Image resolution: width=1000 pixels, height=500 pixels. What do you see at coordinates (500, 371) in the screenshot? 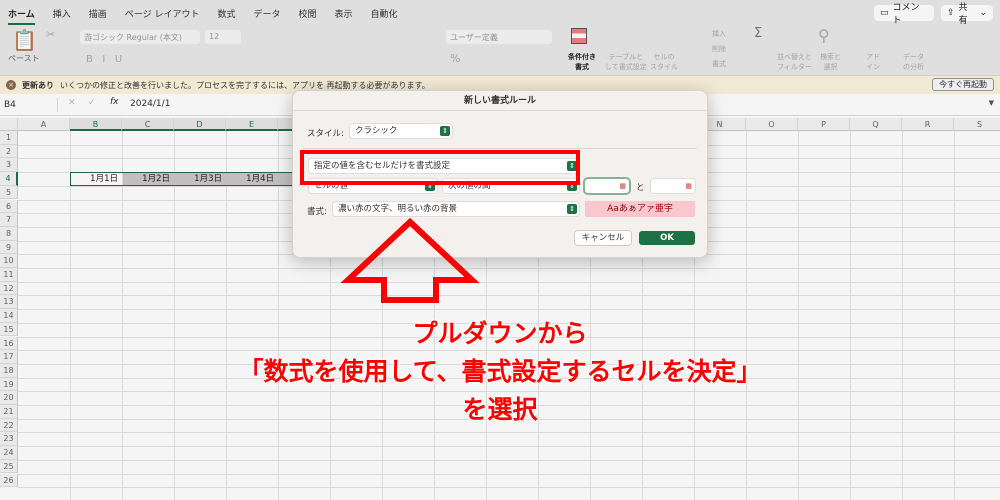
I see `annotation-line2: 「数式を使用して、書式設定するセルを決定」` at bounding box center [500, 371].